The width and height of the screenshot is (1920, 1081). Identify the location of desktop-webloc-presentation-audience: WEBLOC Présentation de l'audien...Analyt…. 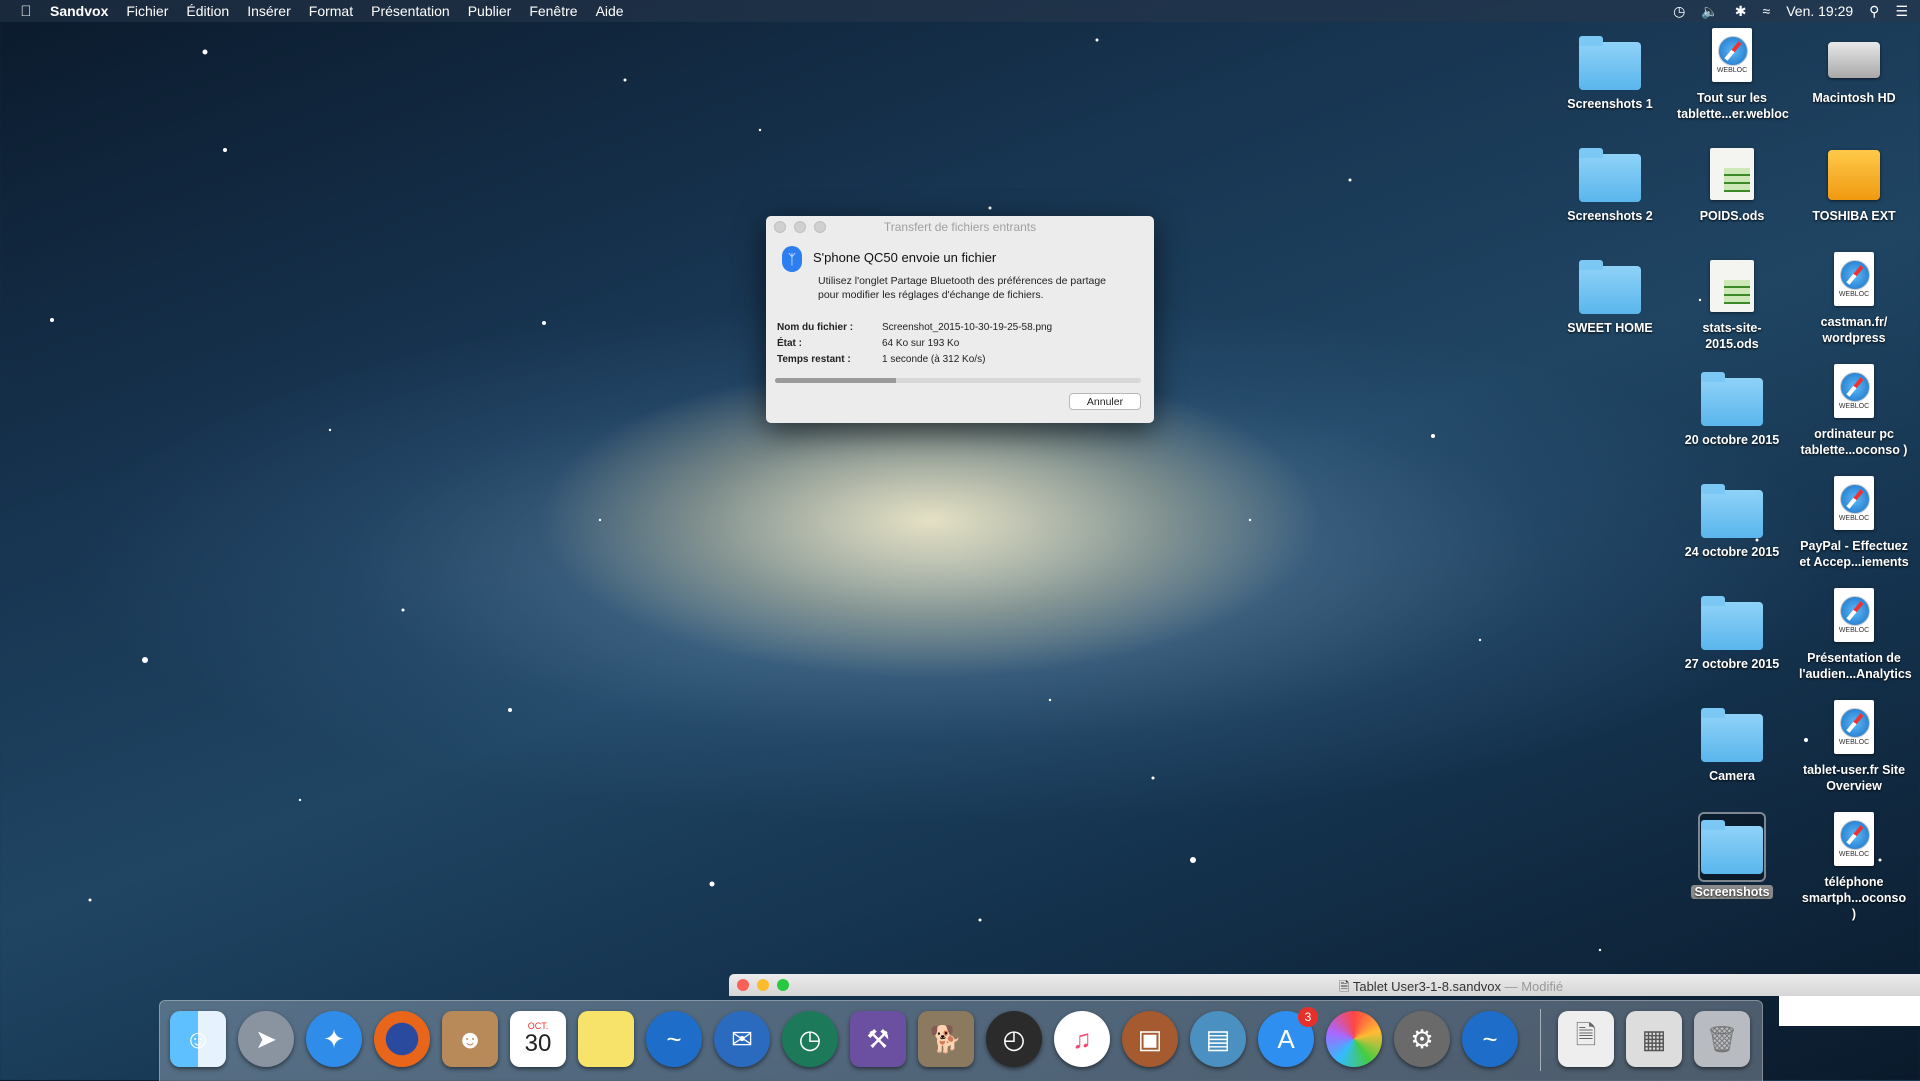
(1855, 635).